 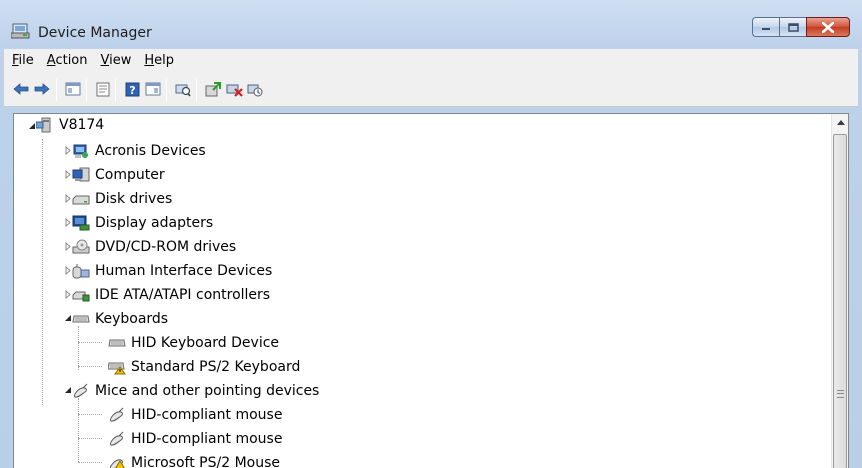 What do you see at coordinates (23, 60) in the screenshot?
I see `menu-file: File` at bounding box center [23, 60].